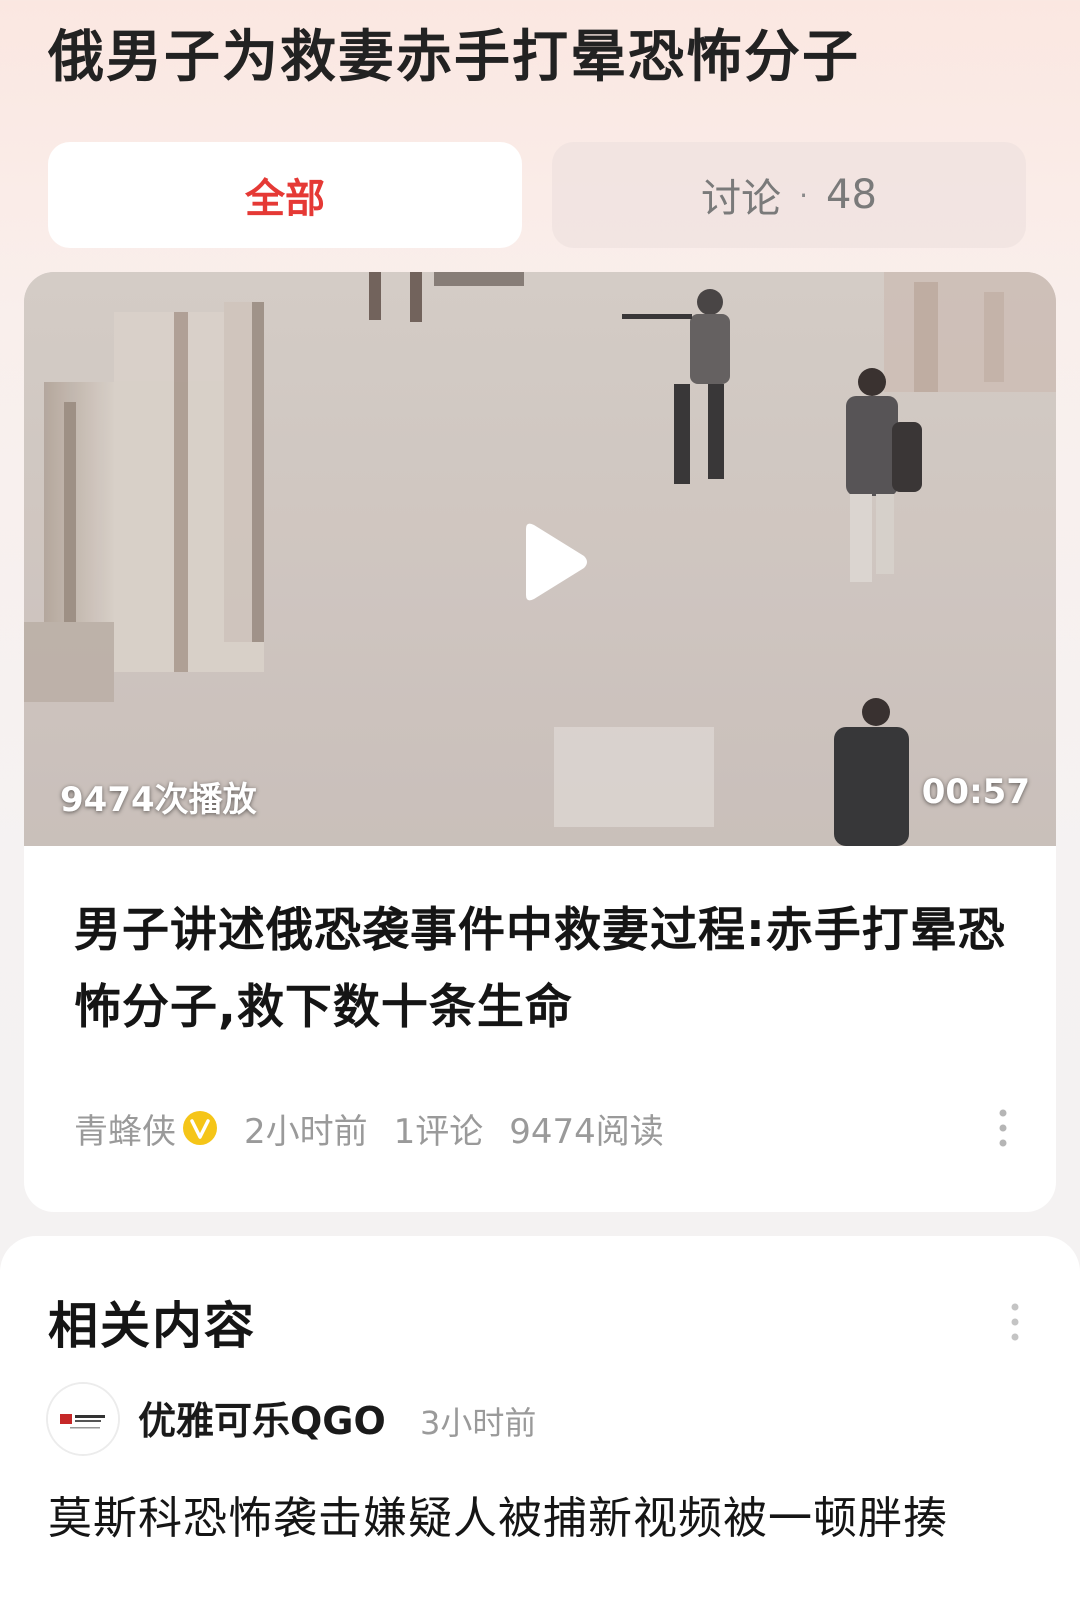 Image resolution: width=1080 pixels, height=1616 pixels. Describe the element at coordinates (586, 1131) in the screenshot. I see `read-count: 9474阅读` at that location.